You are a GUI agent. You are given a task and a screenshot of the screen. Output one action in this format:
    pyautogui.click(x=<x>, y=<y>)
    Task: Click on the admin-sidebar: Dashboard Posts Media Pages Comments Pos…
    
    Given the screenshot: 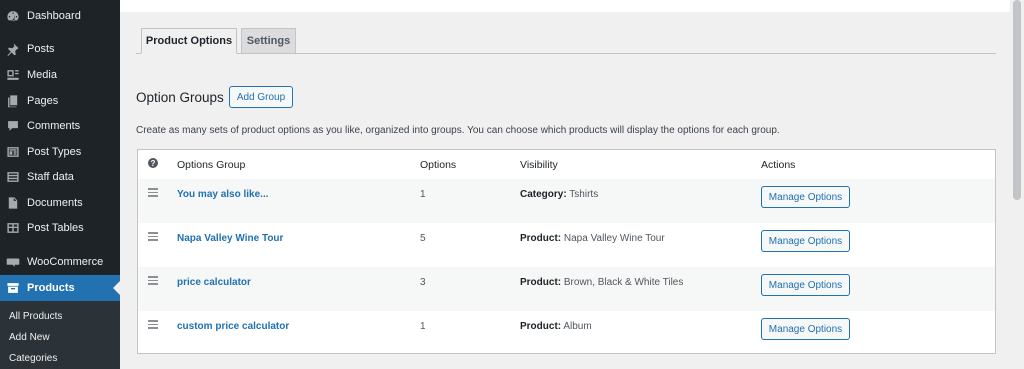 What is the action you would take?
    pyautogui.click(x=60, y=184)
    